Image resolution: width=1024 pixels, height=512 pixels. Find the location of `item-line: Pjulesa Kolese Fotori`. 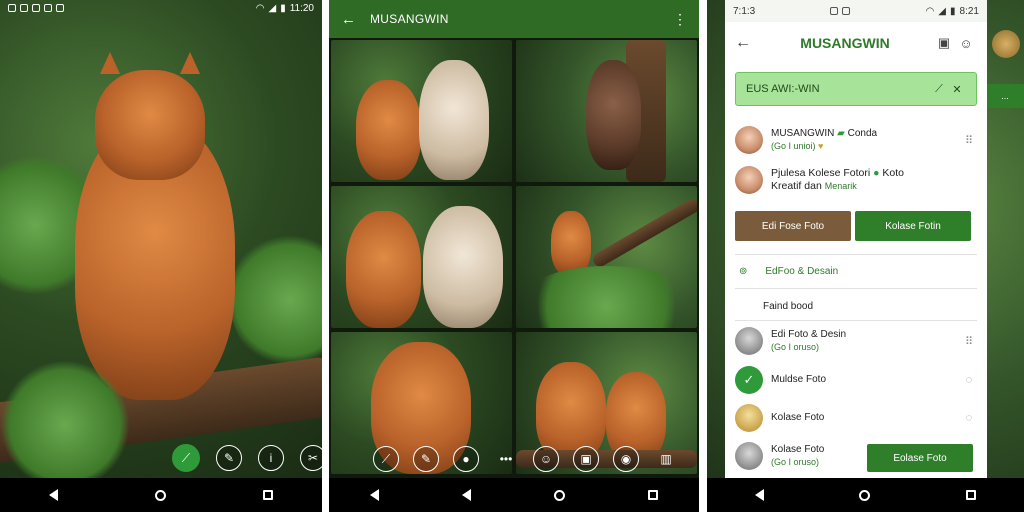

item-line: Pjulesa Kolese Fotori is located at coordinates (821, 172).